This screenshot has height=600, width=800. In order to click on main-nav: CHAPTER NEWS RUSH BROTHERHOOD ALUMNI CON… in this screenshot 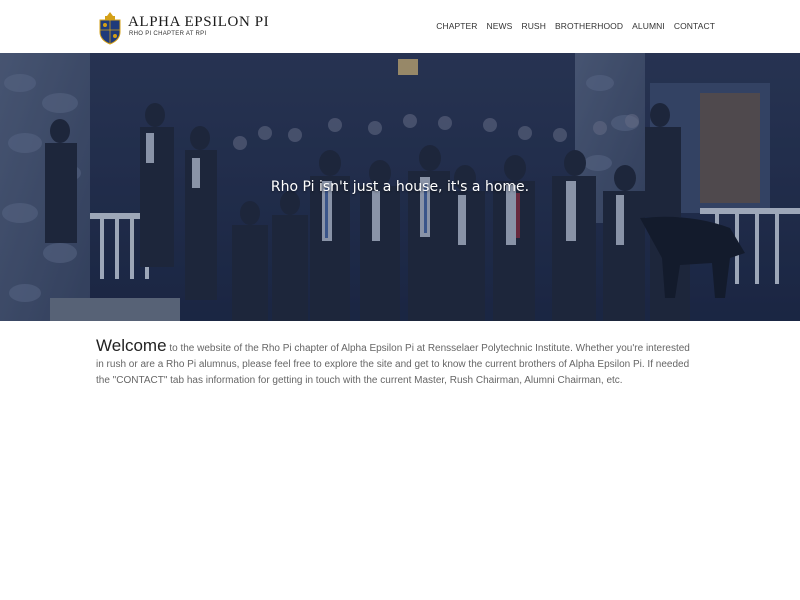, I will do `click(571, 26)`.